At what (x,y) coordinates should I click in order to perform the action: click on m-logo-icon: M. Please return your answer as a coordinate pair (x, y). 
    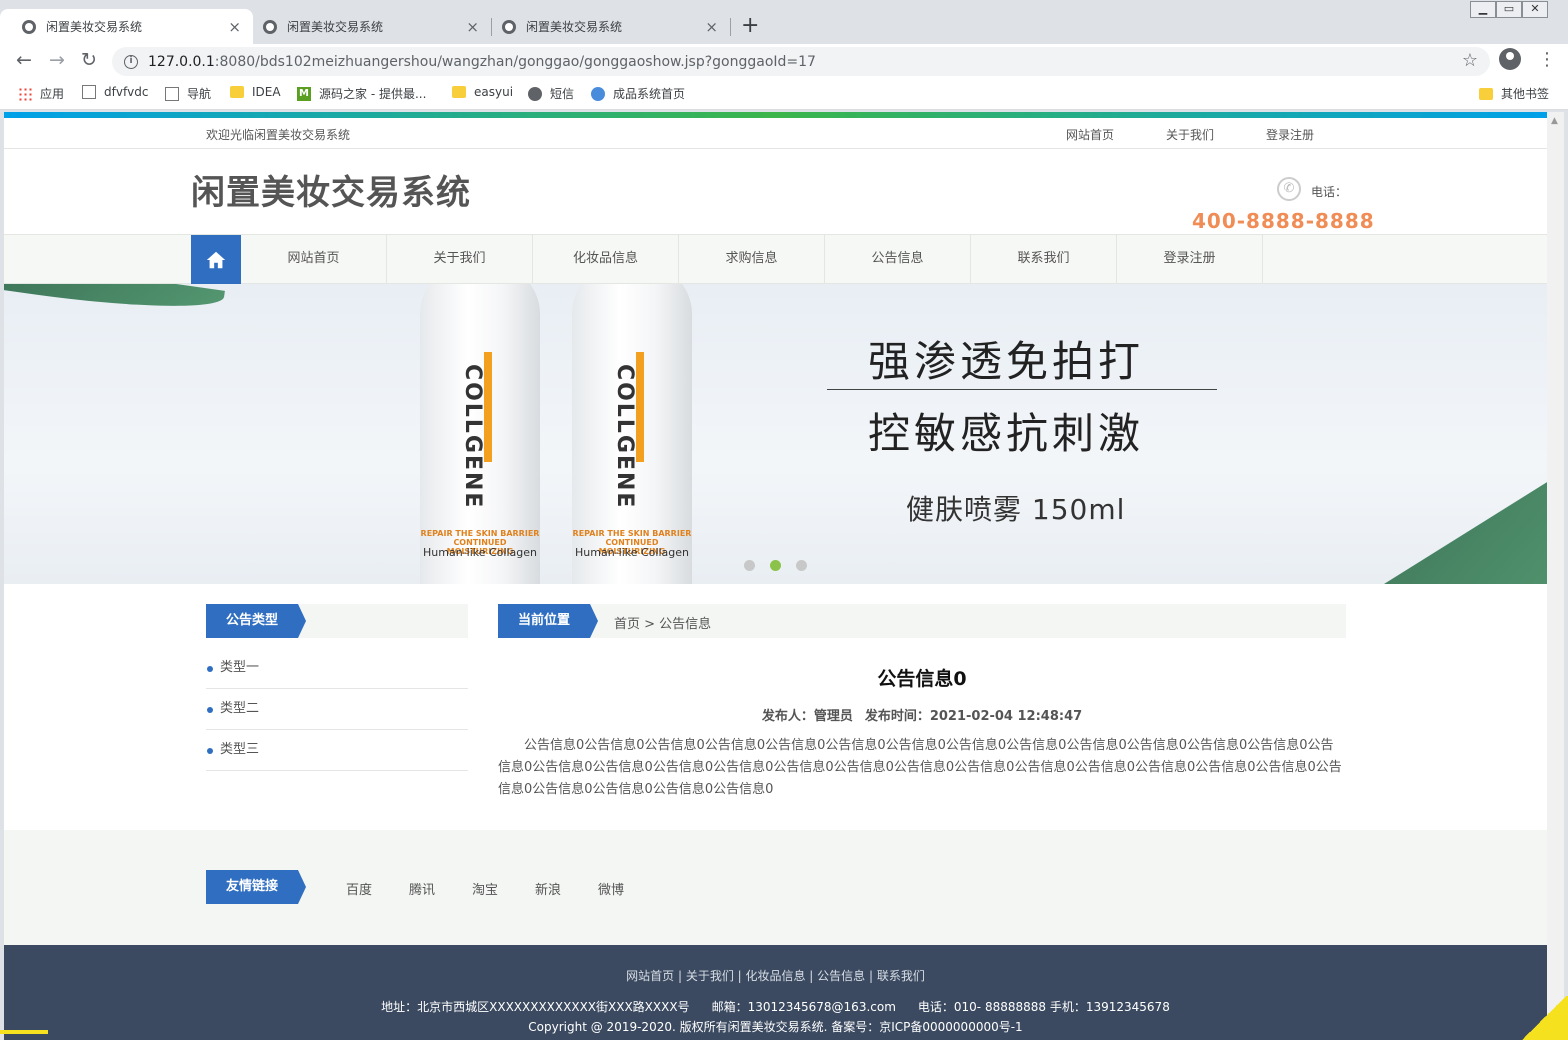
    Looking at the image, I should click on (304, 93).